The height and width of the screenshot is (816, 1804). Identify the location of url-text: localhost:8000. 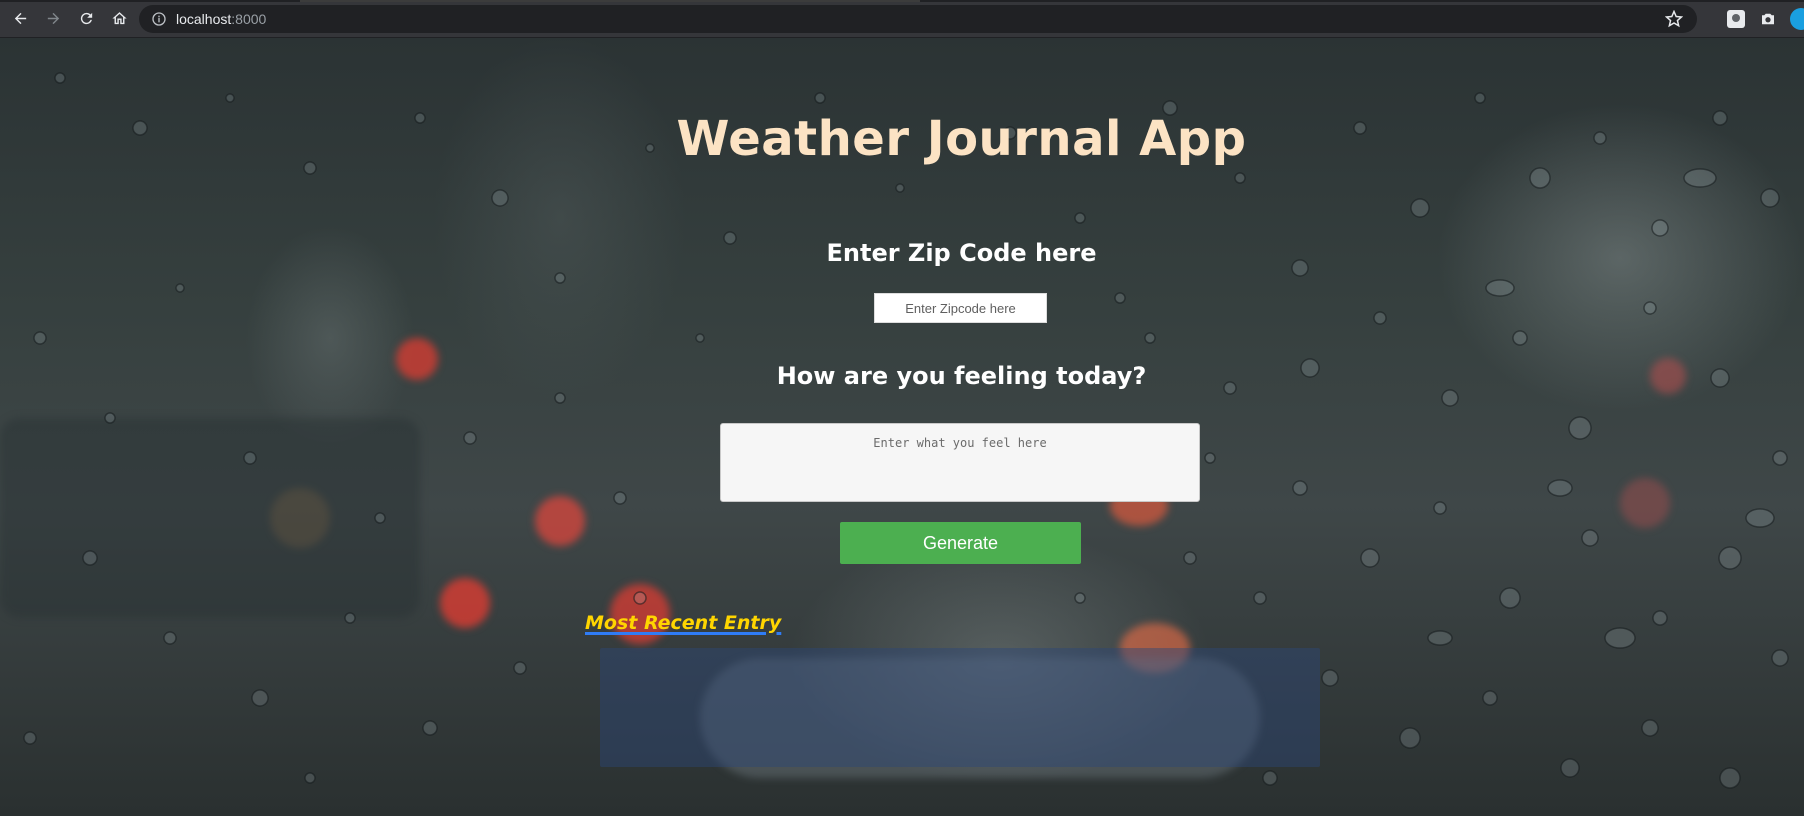
(221, 19).